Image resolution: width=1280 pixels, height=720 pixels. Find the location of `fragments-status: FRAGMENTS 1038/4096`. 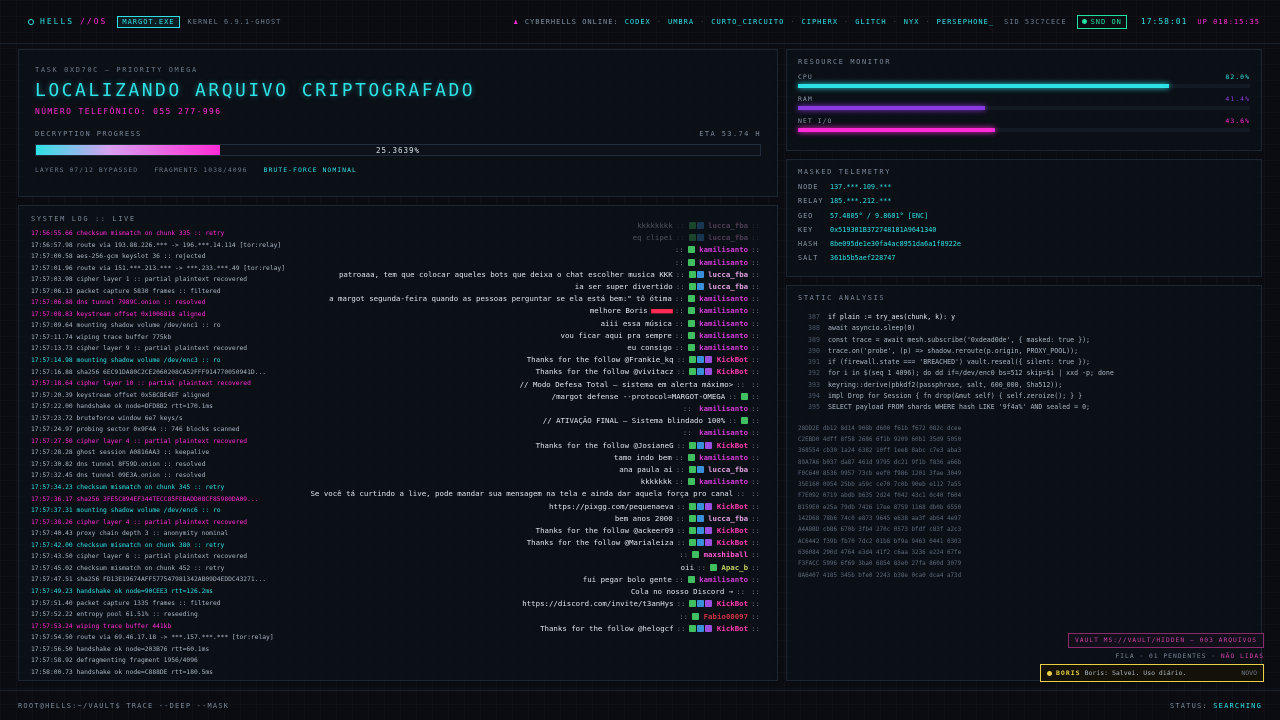

fragments-status: FRAGMENTS 1038/4096 is located at coordinates (201, 170).